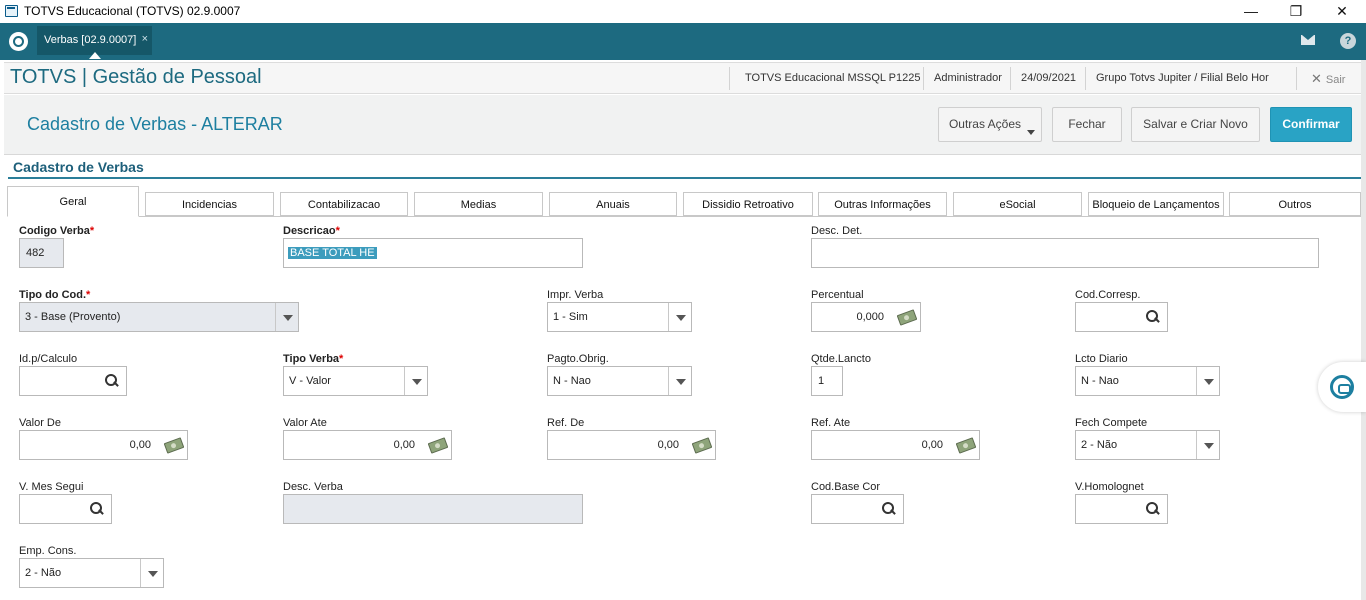 The width and height of the screenshot is (1366, 600). I want to click on window-title: TOTVS Educacional (TOTVS) 02.9.0007, so click(132, 11).